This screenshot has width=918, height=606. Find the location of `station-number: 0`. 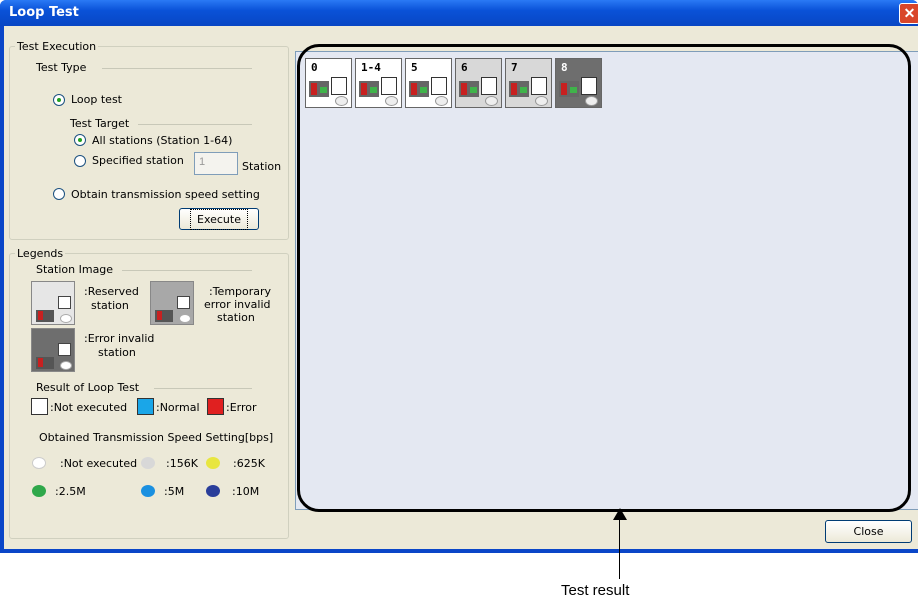

station-number: 0 is located at coordinates (314, 67).